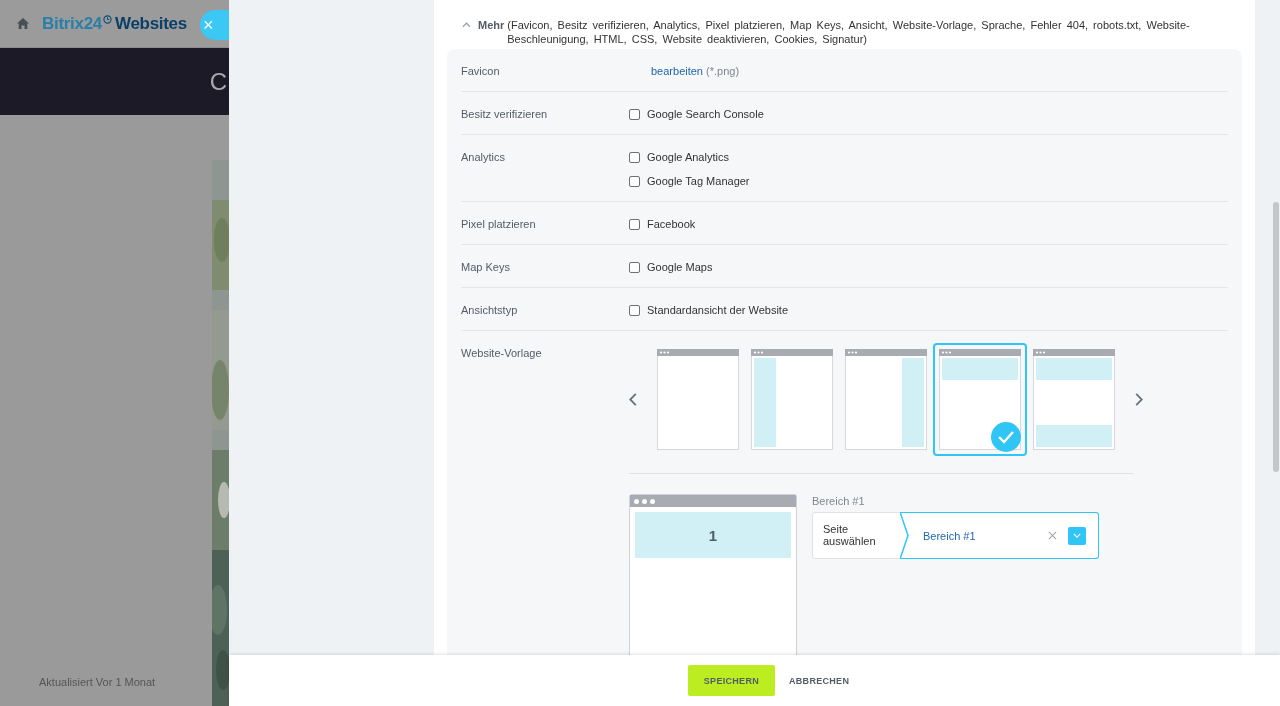  What do you see at coordinates (97, 682) in the screenshot?
I see `updated-text: Aktualisiert Vor 1 Monat` at bounding box center [97, 682].